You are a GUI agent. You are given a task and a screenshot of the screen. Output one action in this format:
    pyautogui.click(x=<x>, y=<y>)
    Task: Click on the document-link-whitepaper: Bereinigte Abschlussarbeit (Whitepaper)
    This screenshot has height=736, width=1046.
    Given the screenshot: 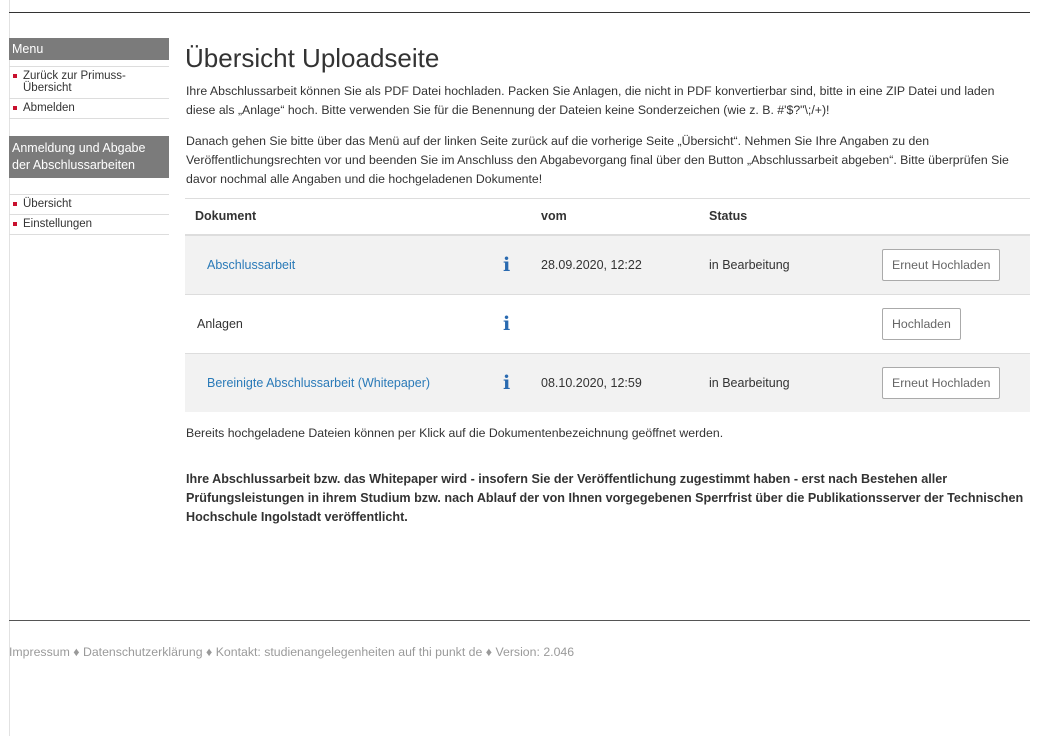 What is the action you would take?
    pyautogui.click(x=312, y=383)
    